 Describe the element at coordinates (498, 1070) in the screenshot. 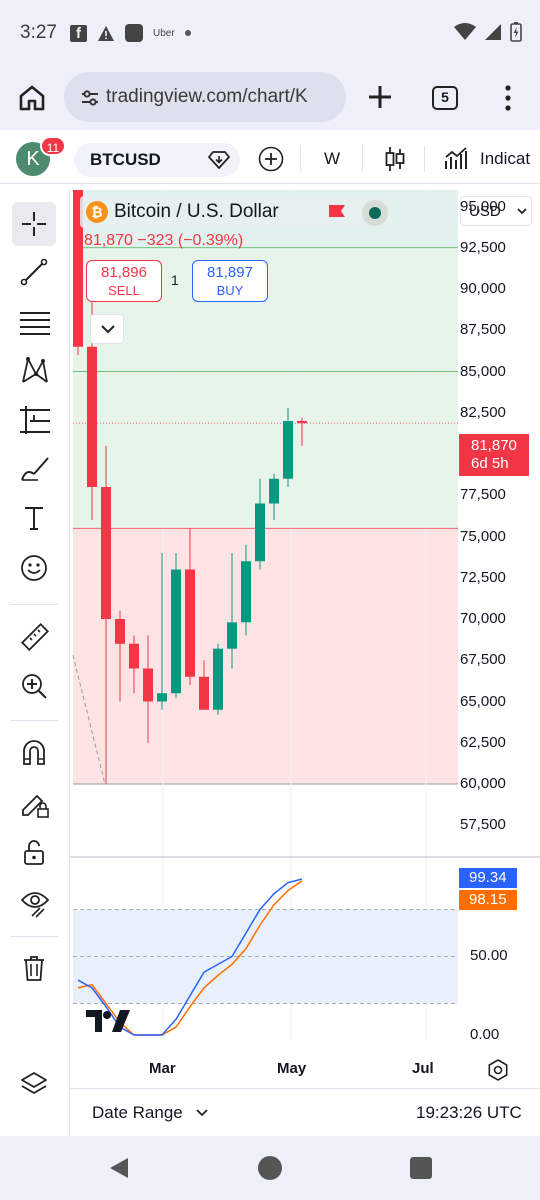

I see `chart-settings-gear-icon` at that location.